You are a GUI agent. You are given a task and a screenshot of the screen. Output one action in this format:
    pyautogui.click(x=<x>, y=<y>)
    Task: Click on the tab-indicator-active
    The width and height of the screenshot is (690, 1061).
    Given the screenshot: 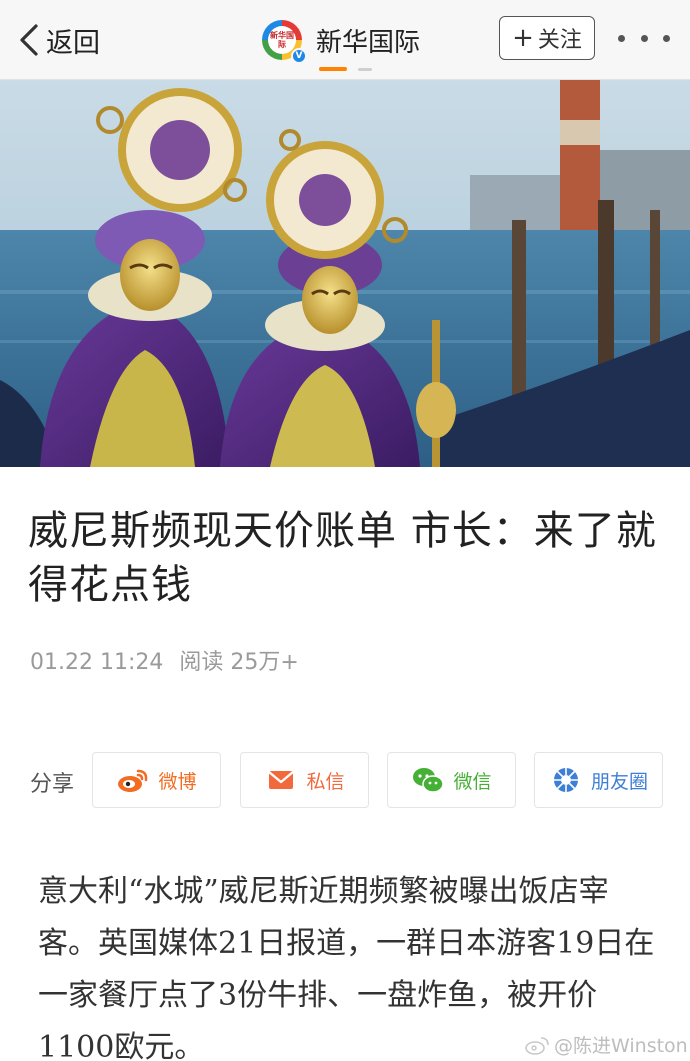 What is the action you would take?
    pyautogui.click(x=333, y=69)
    